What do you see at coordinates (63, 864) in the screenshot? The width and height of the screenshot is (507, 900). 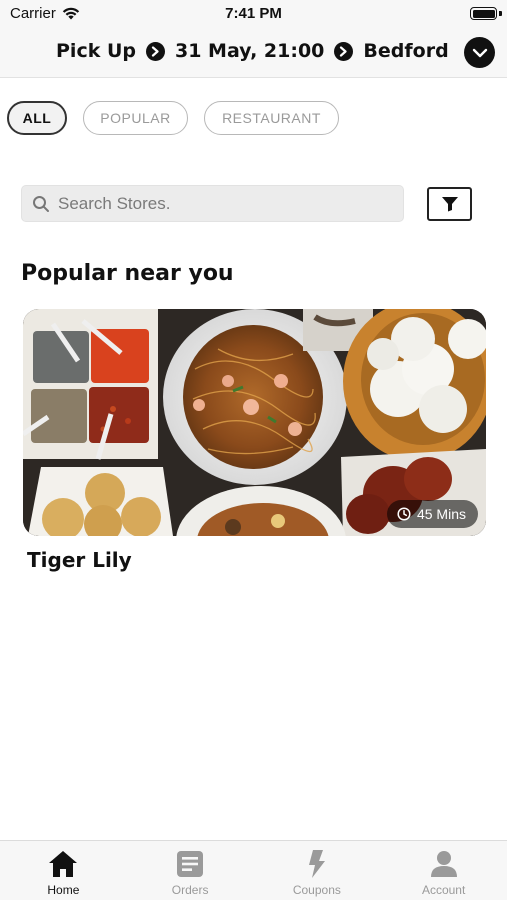 I see `home-icon` at bounding box center [63, 864].